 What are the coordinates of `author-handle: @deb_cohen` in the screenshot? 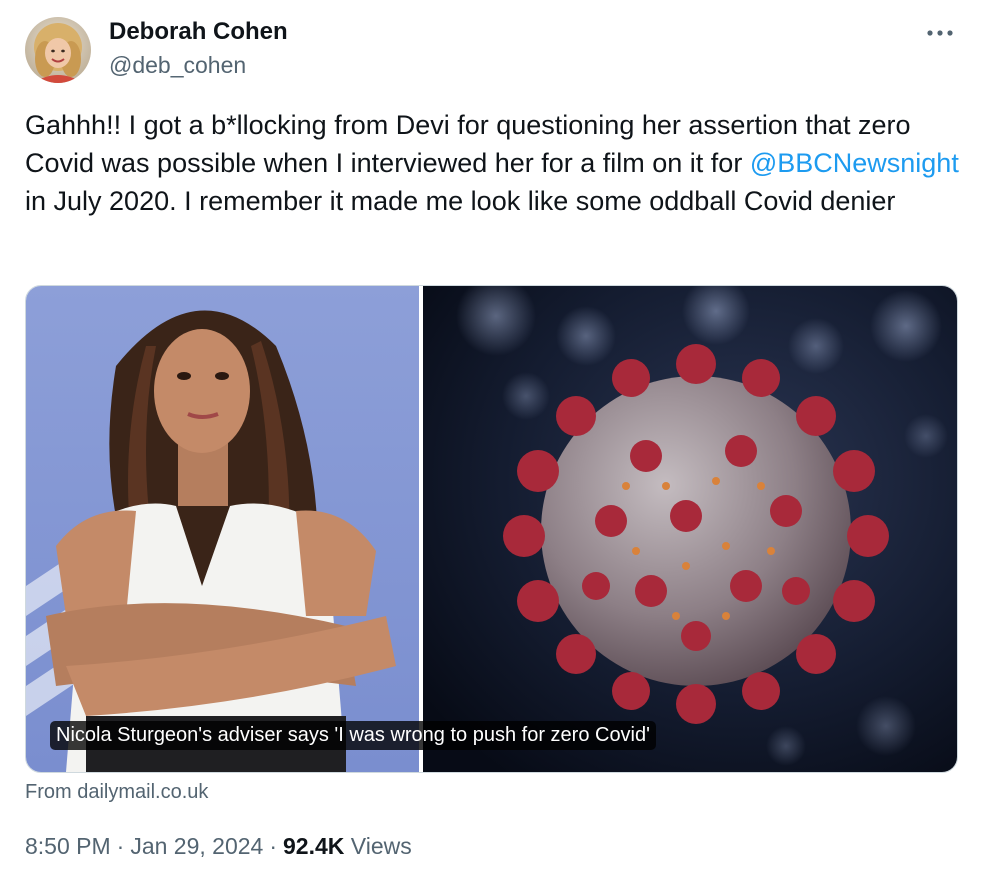 It's located at (177, 65).